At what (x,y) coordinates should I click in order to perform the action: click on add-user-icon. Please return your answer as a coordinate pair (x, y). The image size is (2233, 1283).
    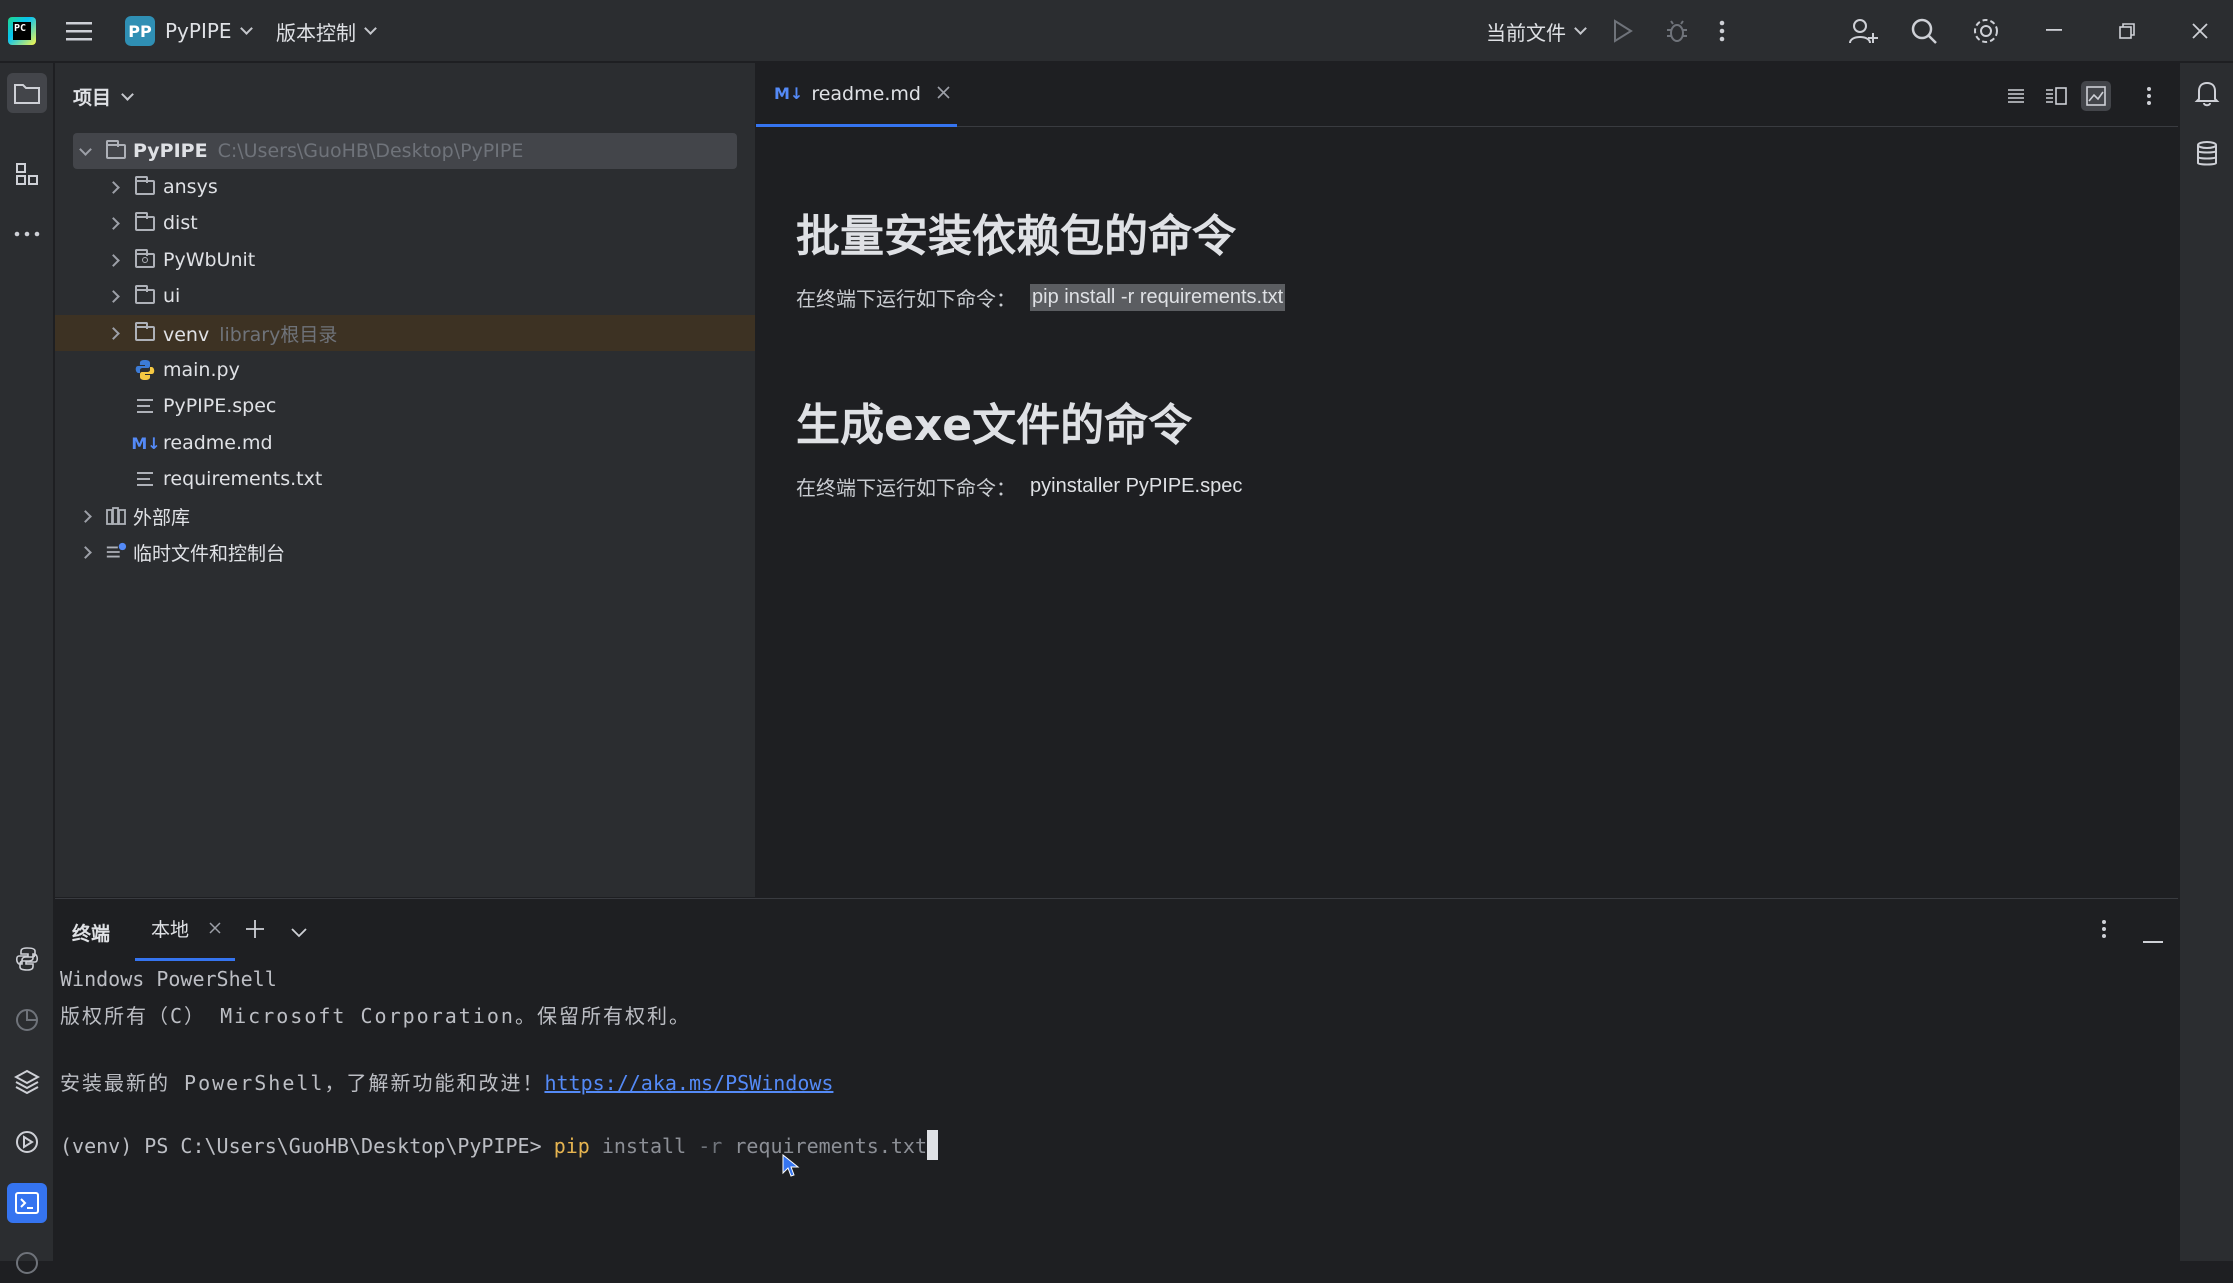
    Looking at the image, I should click on (1863, 31).